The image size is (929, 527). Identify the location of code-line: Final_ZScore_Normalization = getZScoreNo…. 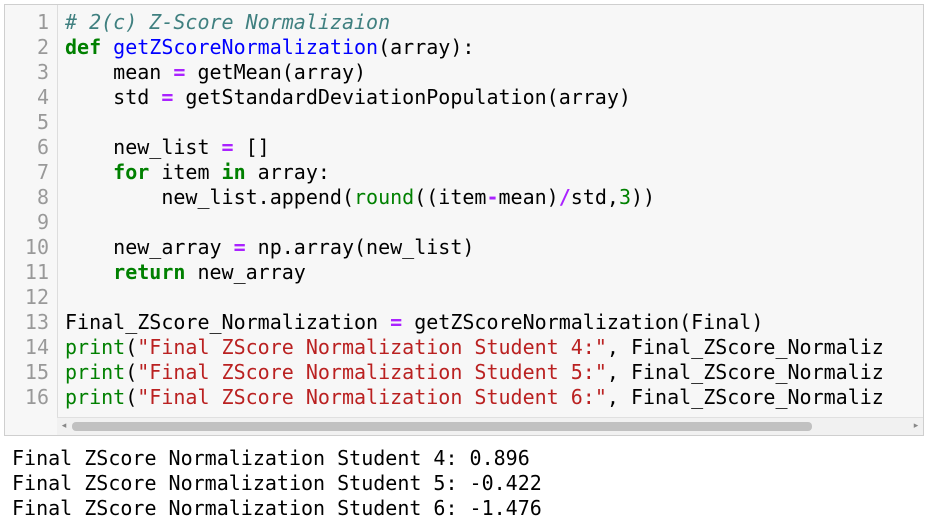
(414, 322).